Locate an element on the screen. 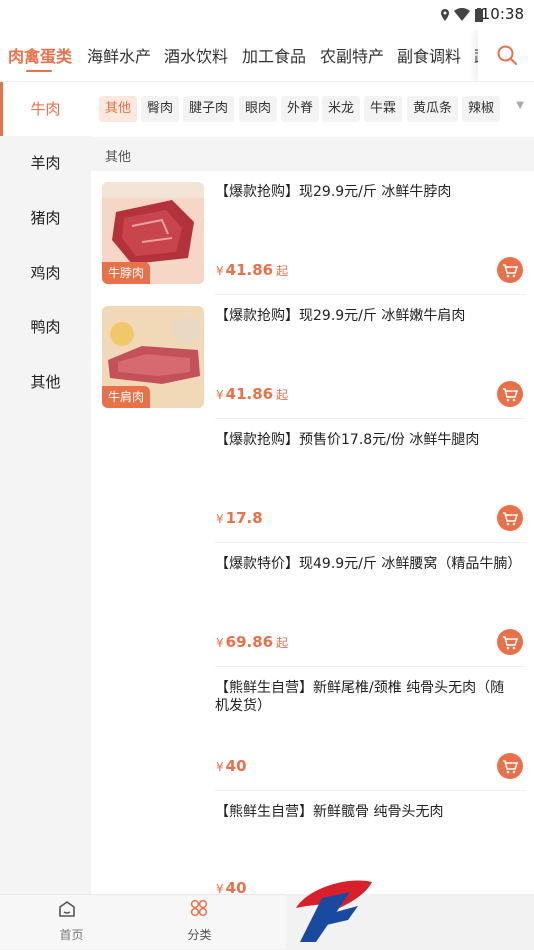 Image resolution: width=534 pixels, height=950 pixels. product-image: 牛肩肉 is located at coordinates (153, 357).